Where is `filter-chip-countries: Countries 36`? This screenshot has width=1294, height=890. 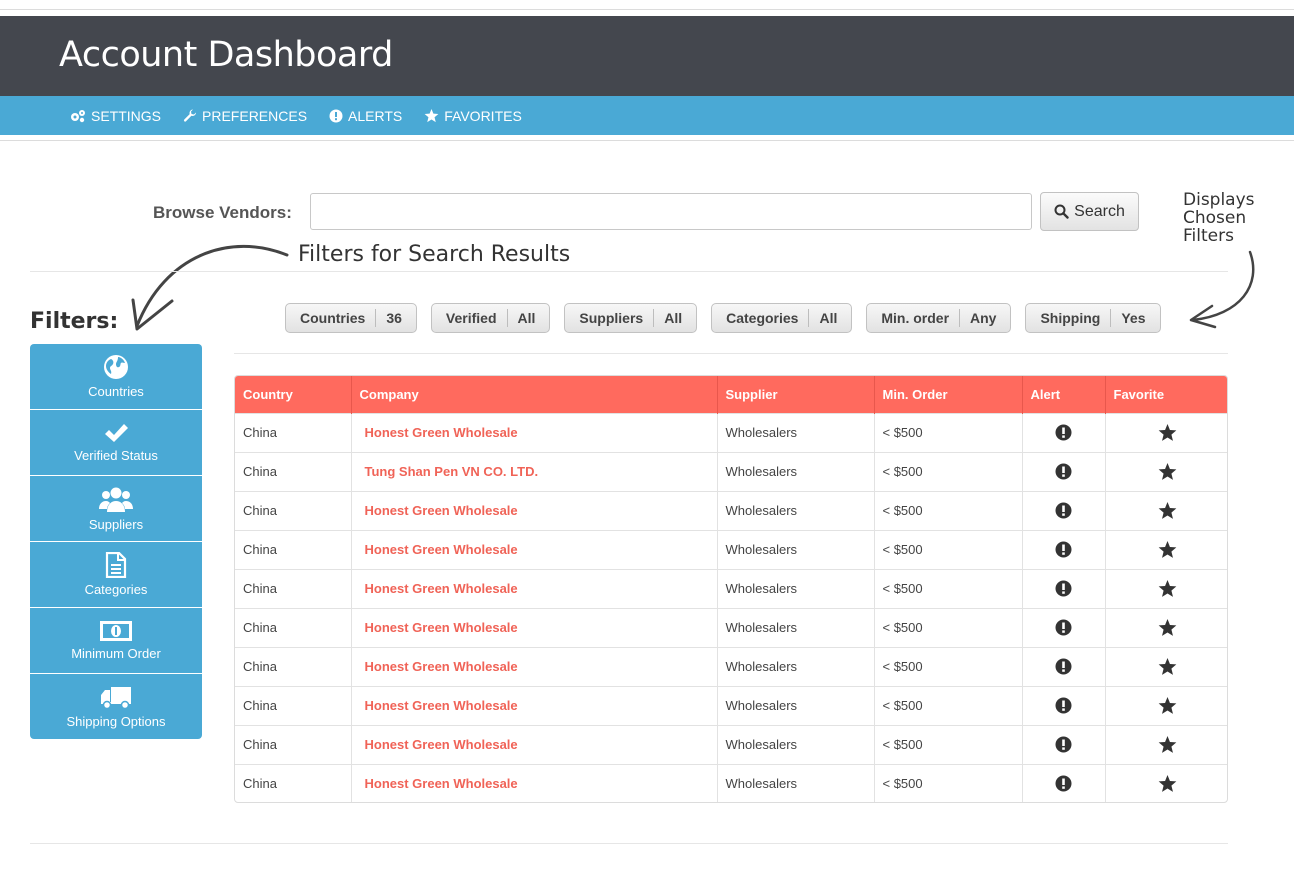
filter-chip-countries: Countries 36 is located at coordinates (351, 318).